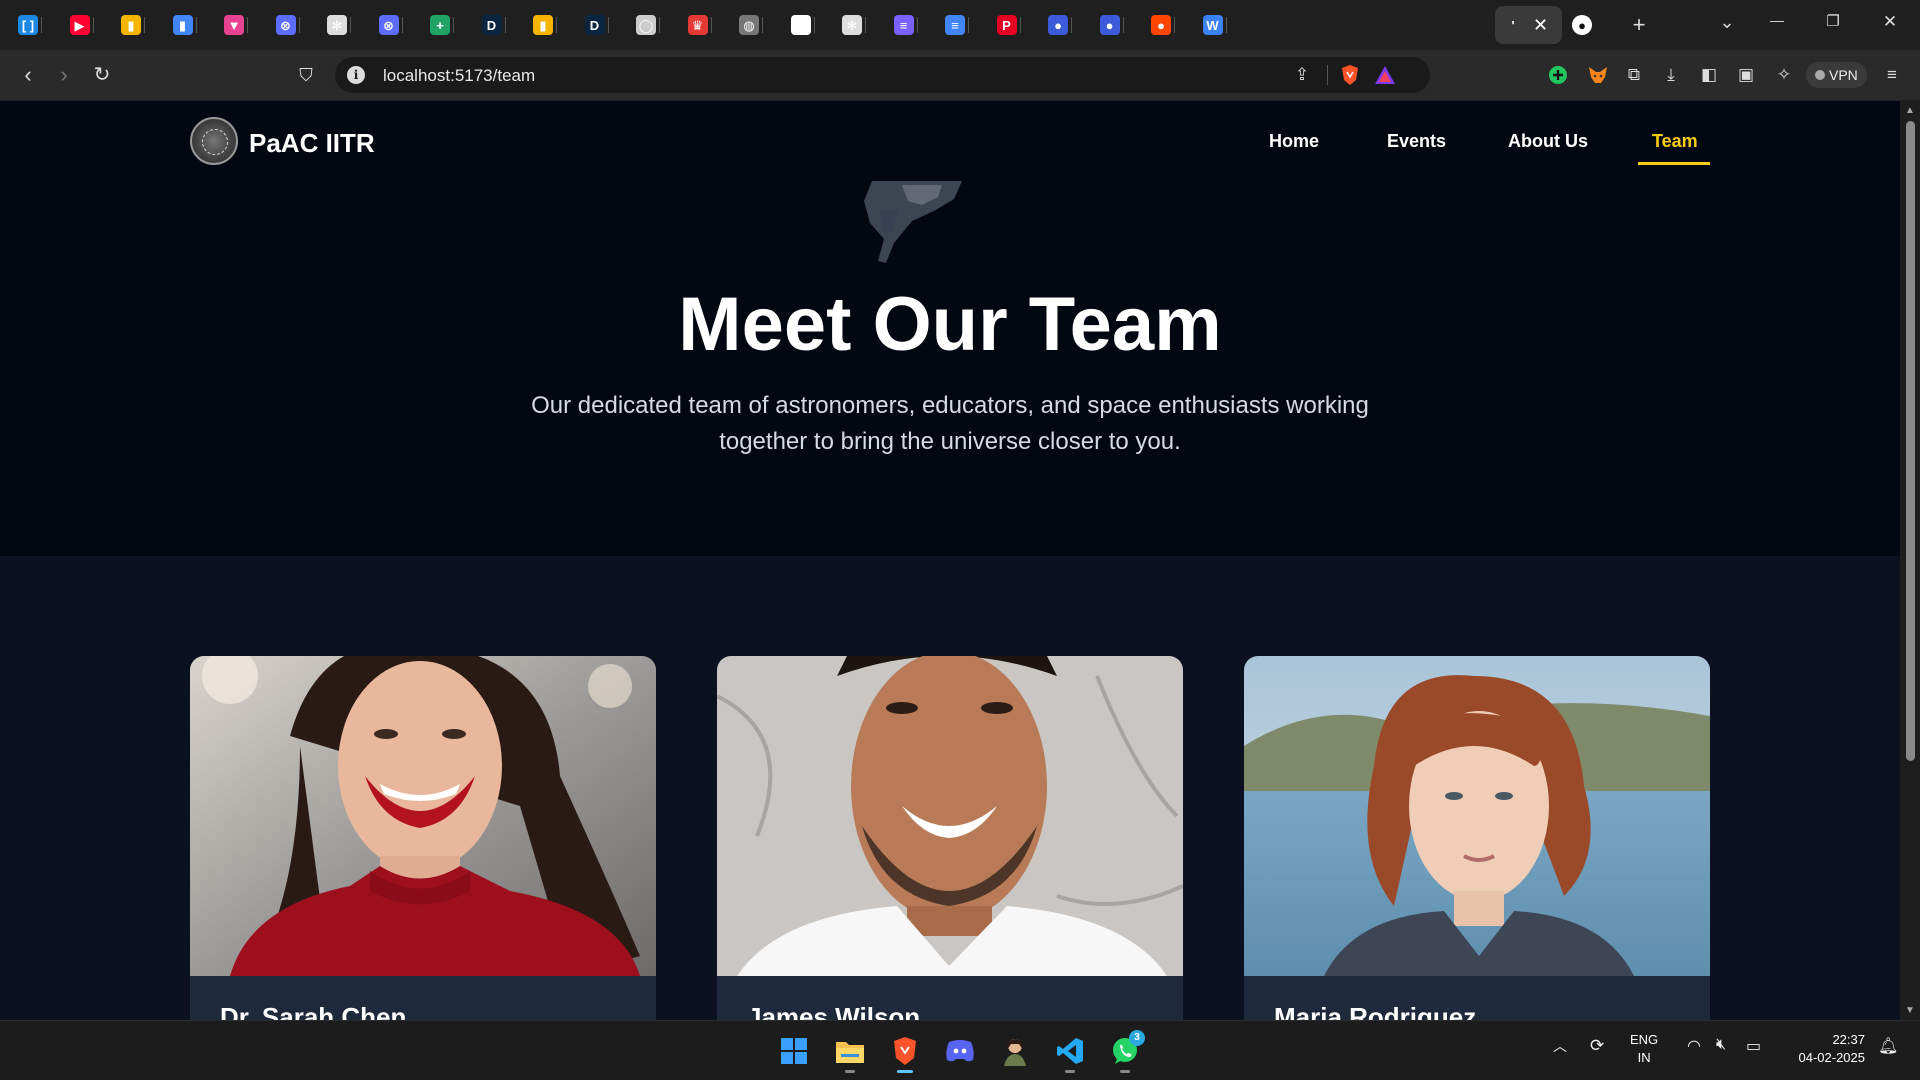 This screenshot has width=1920, height=1080. I want to click on browser-tab: ▶, so click(81, 25).